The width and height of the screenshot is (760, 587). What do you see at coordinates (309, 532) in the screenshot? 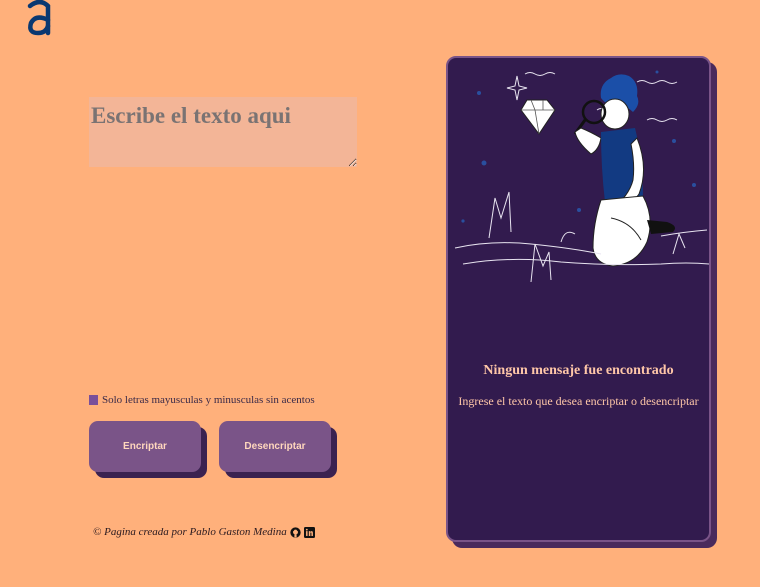
I see `linkedin-icon` at bounding box center [309, 532].